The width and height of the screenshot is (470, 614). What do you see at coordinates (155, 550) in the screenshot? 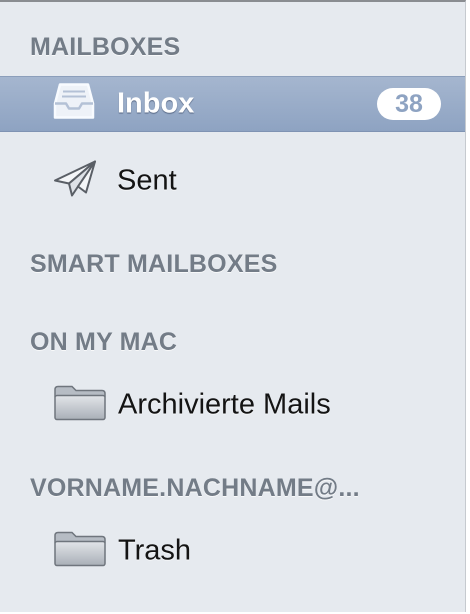
I see `sidebar-item-label: Trash` at bounding box center [155, 550].